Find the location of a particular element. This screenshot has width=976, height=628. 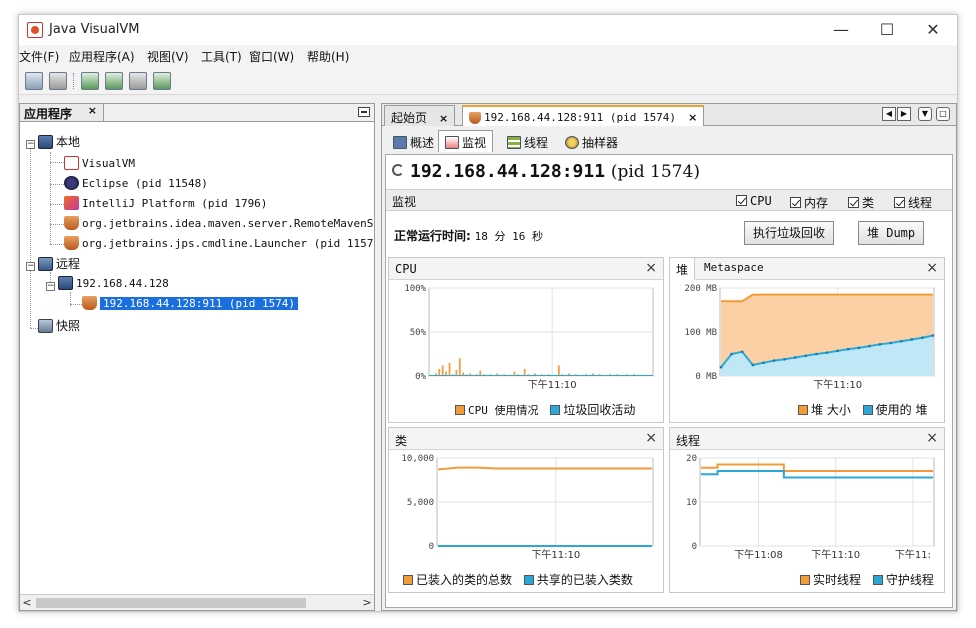

collapse-host-icon: − is located at coordinates (50, 286).